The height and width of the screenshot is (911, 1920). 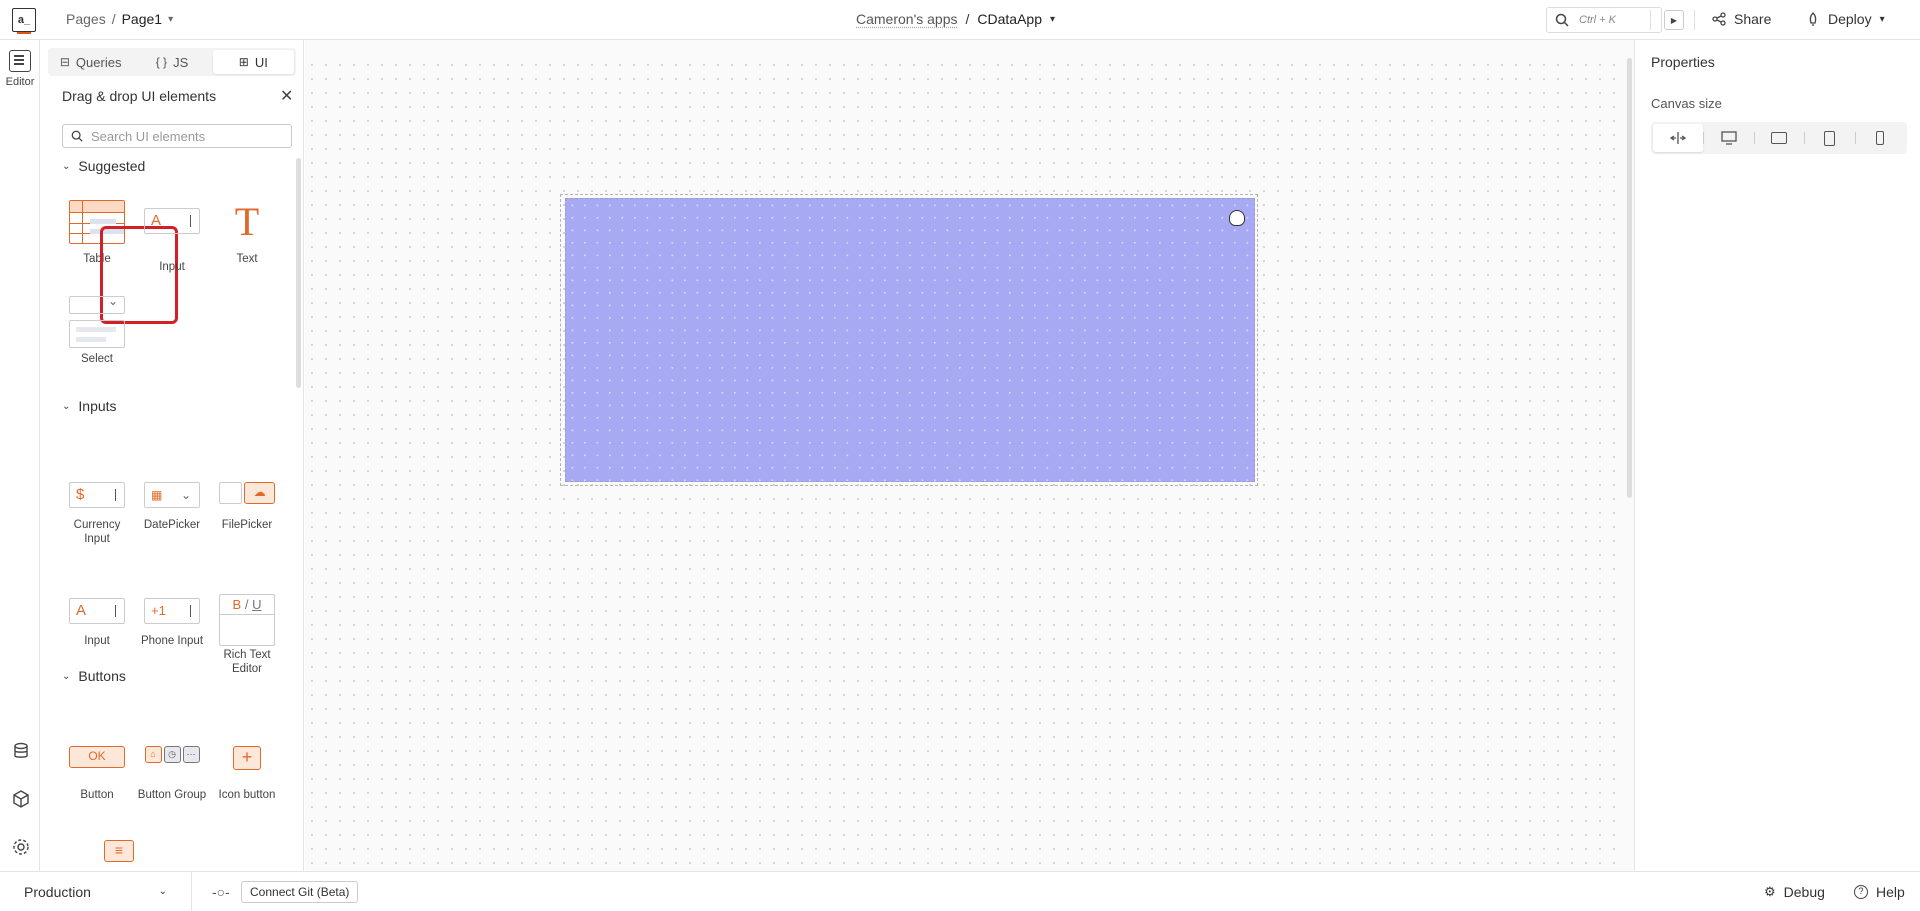 I want to click on tablet-icon, so click(x=1829, y=138).